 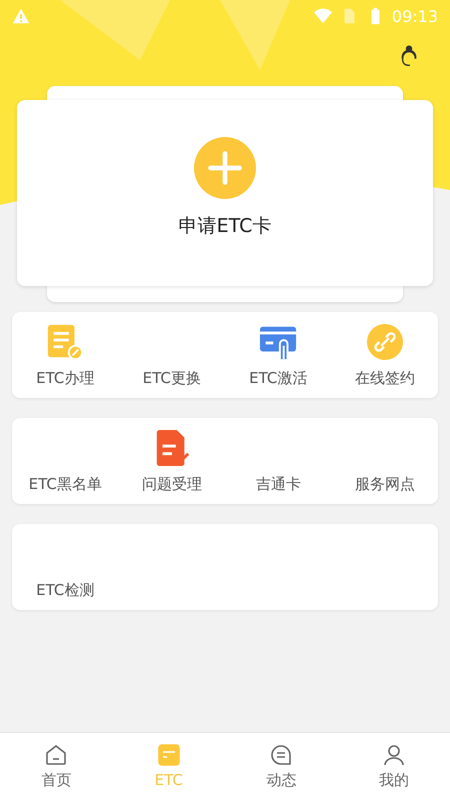 I want to click on person-icon, so click(x=394, y=754).